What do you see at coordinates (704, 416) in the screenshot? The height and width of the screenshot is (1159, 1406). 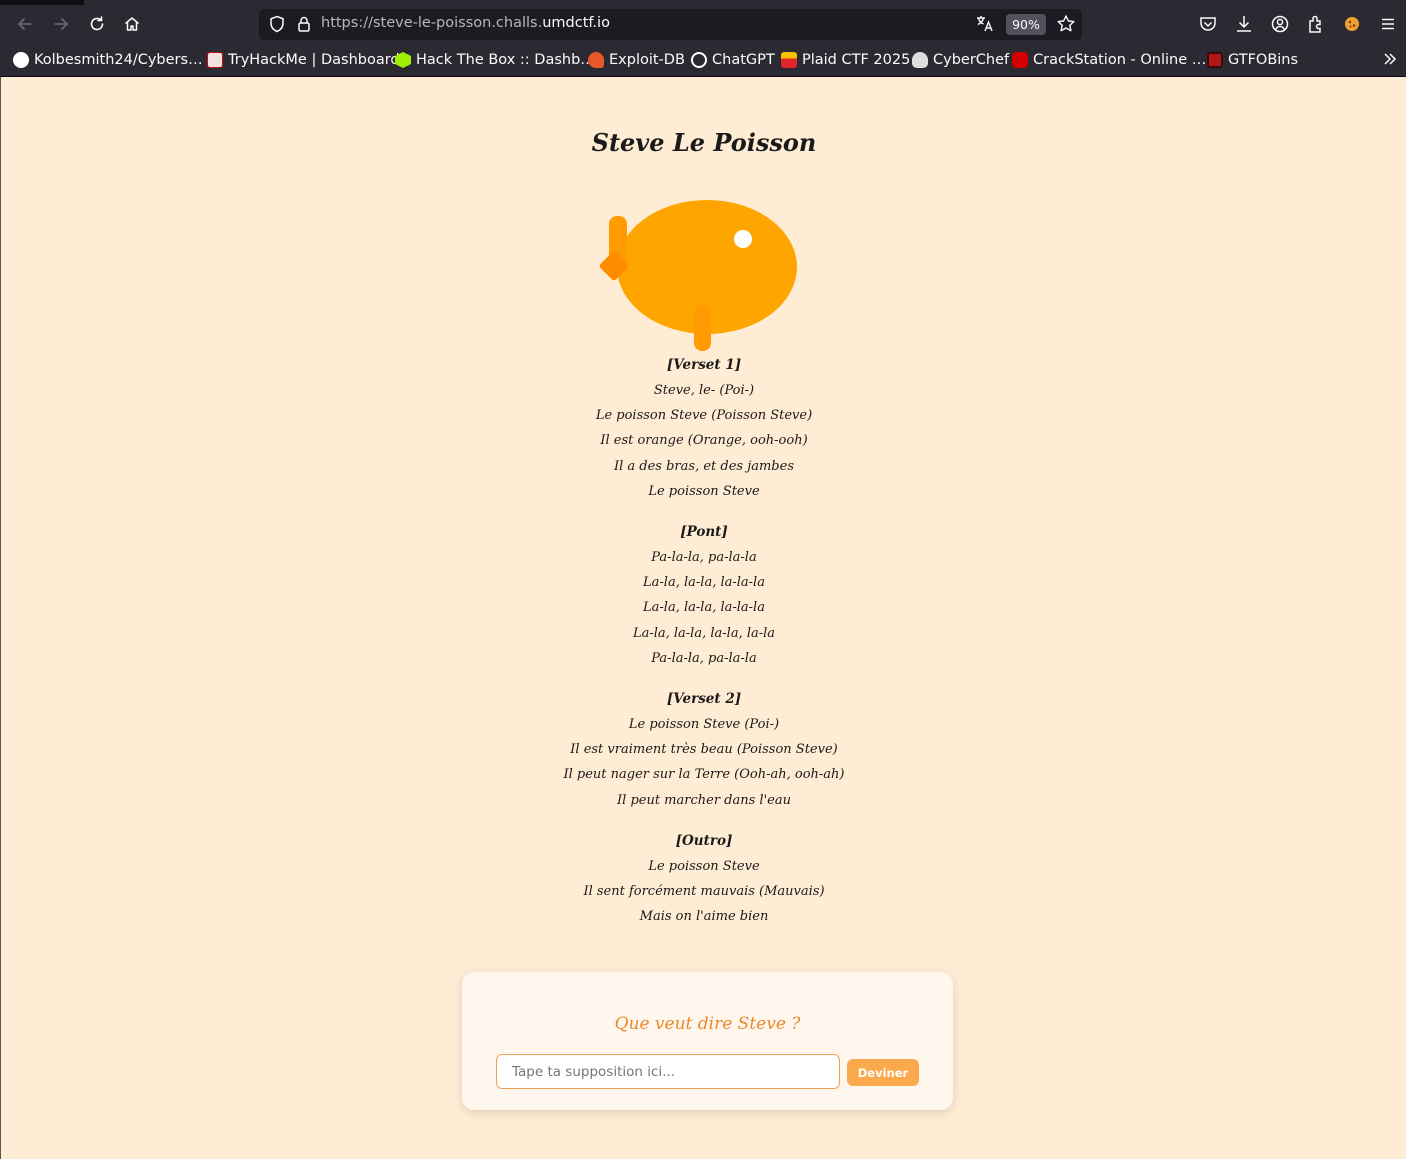 I see `lyric-line: Le poisson Steve (Poisson Steve)` at bounding box center [704, 416].